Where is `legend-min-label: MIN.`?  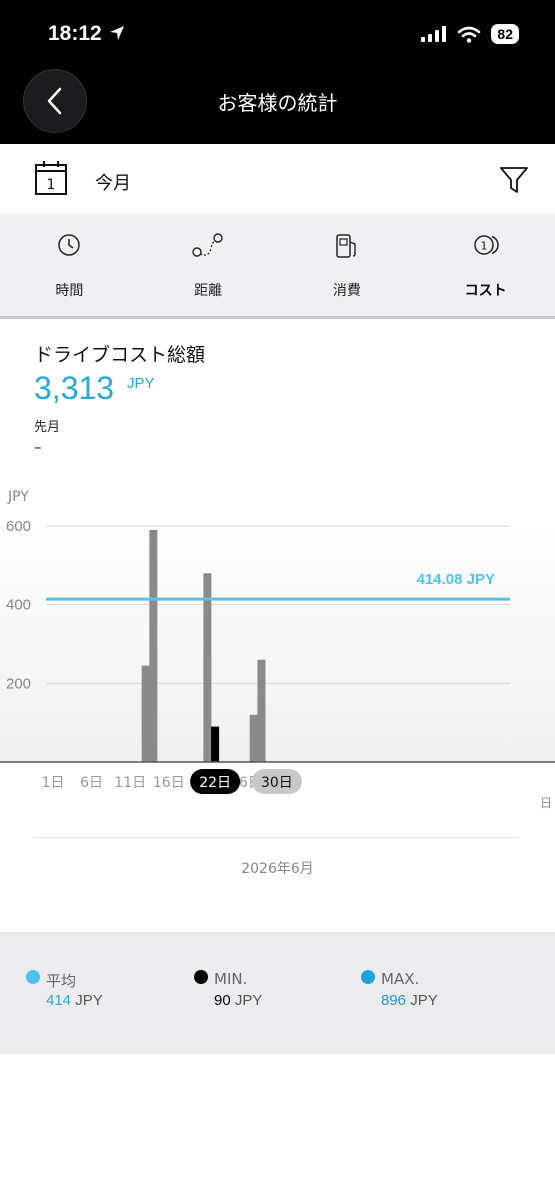
legend-min-label: MIN. is located at coordinates (231, 979).